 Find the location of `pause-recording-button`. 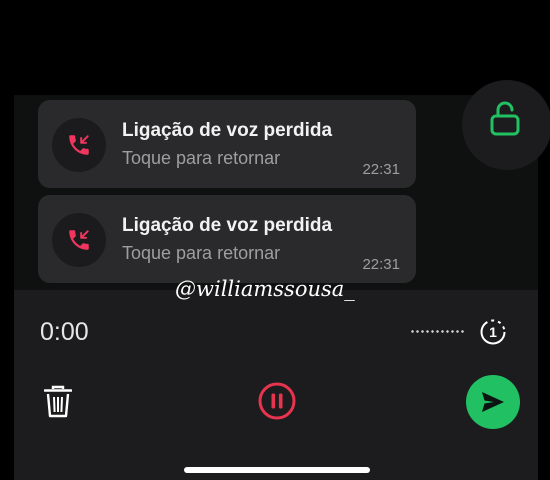

pause-recording-button is located at coordinates (277, 401).